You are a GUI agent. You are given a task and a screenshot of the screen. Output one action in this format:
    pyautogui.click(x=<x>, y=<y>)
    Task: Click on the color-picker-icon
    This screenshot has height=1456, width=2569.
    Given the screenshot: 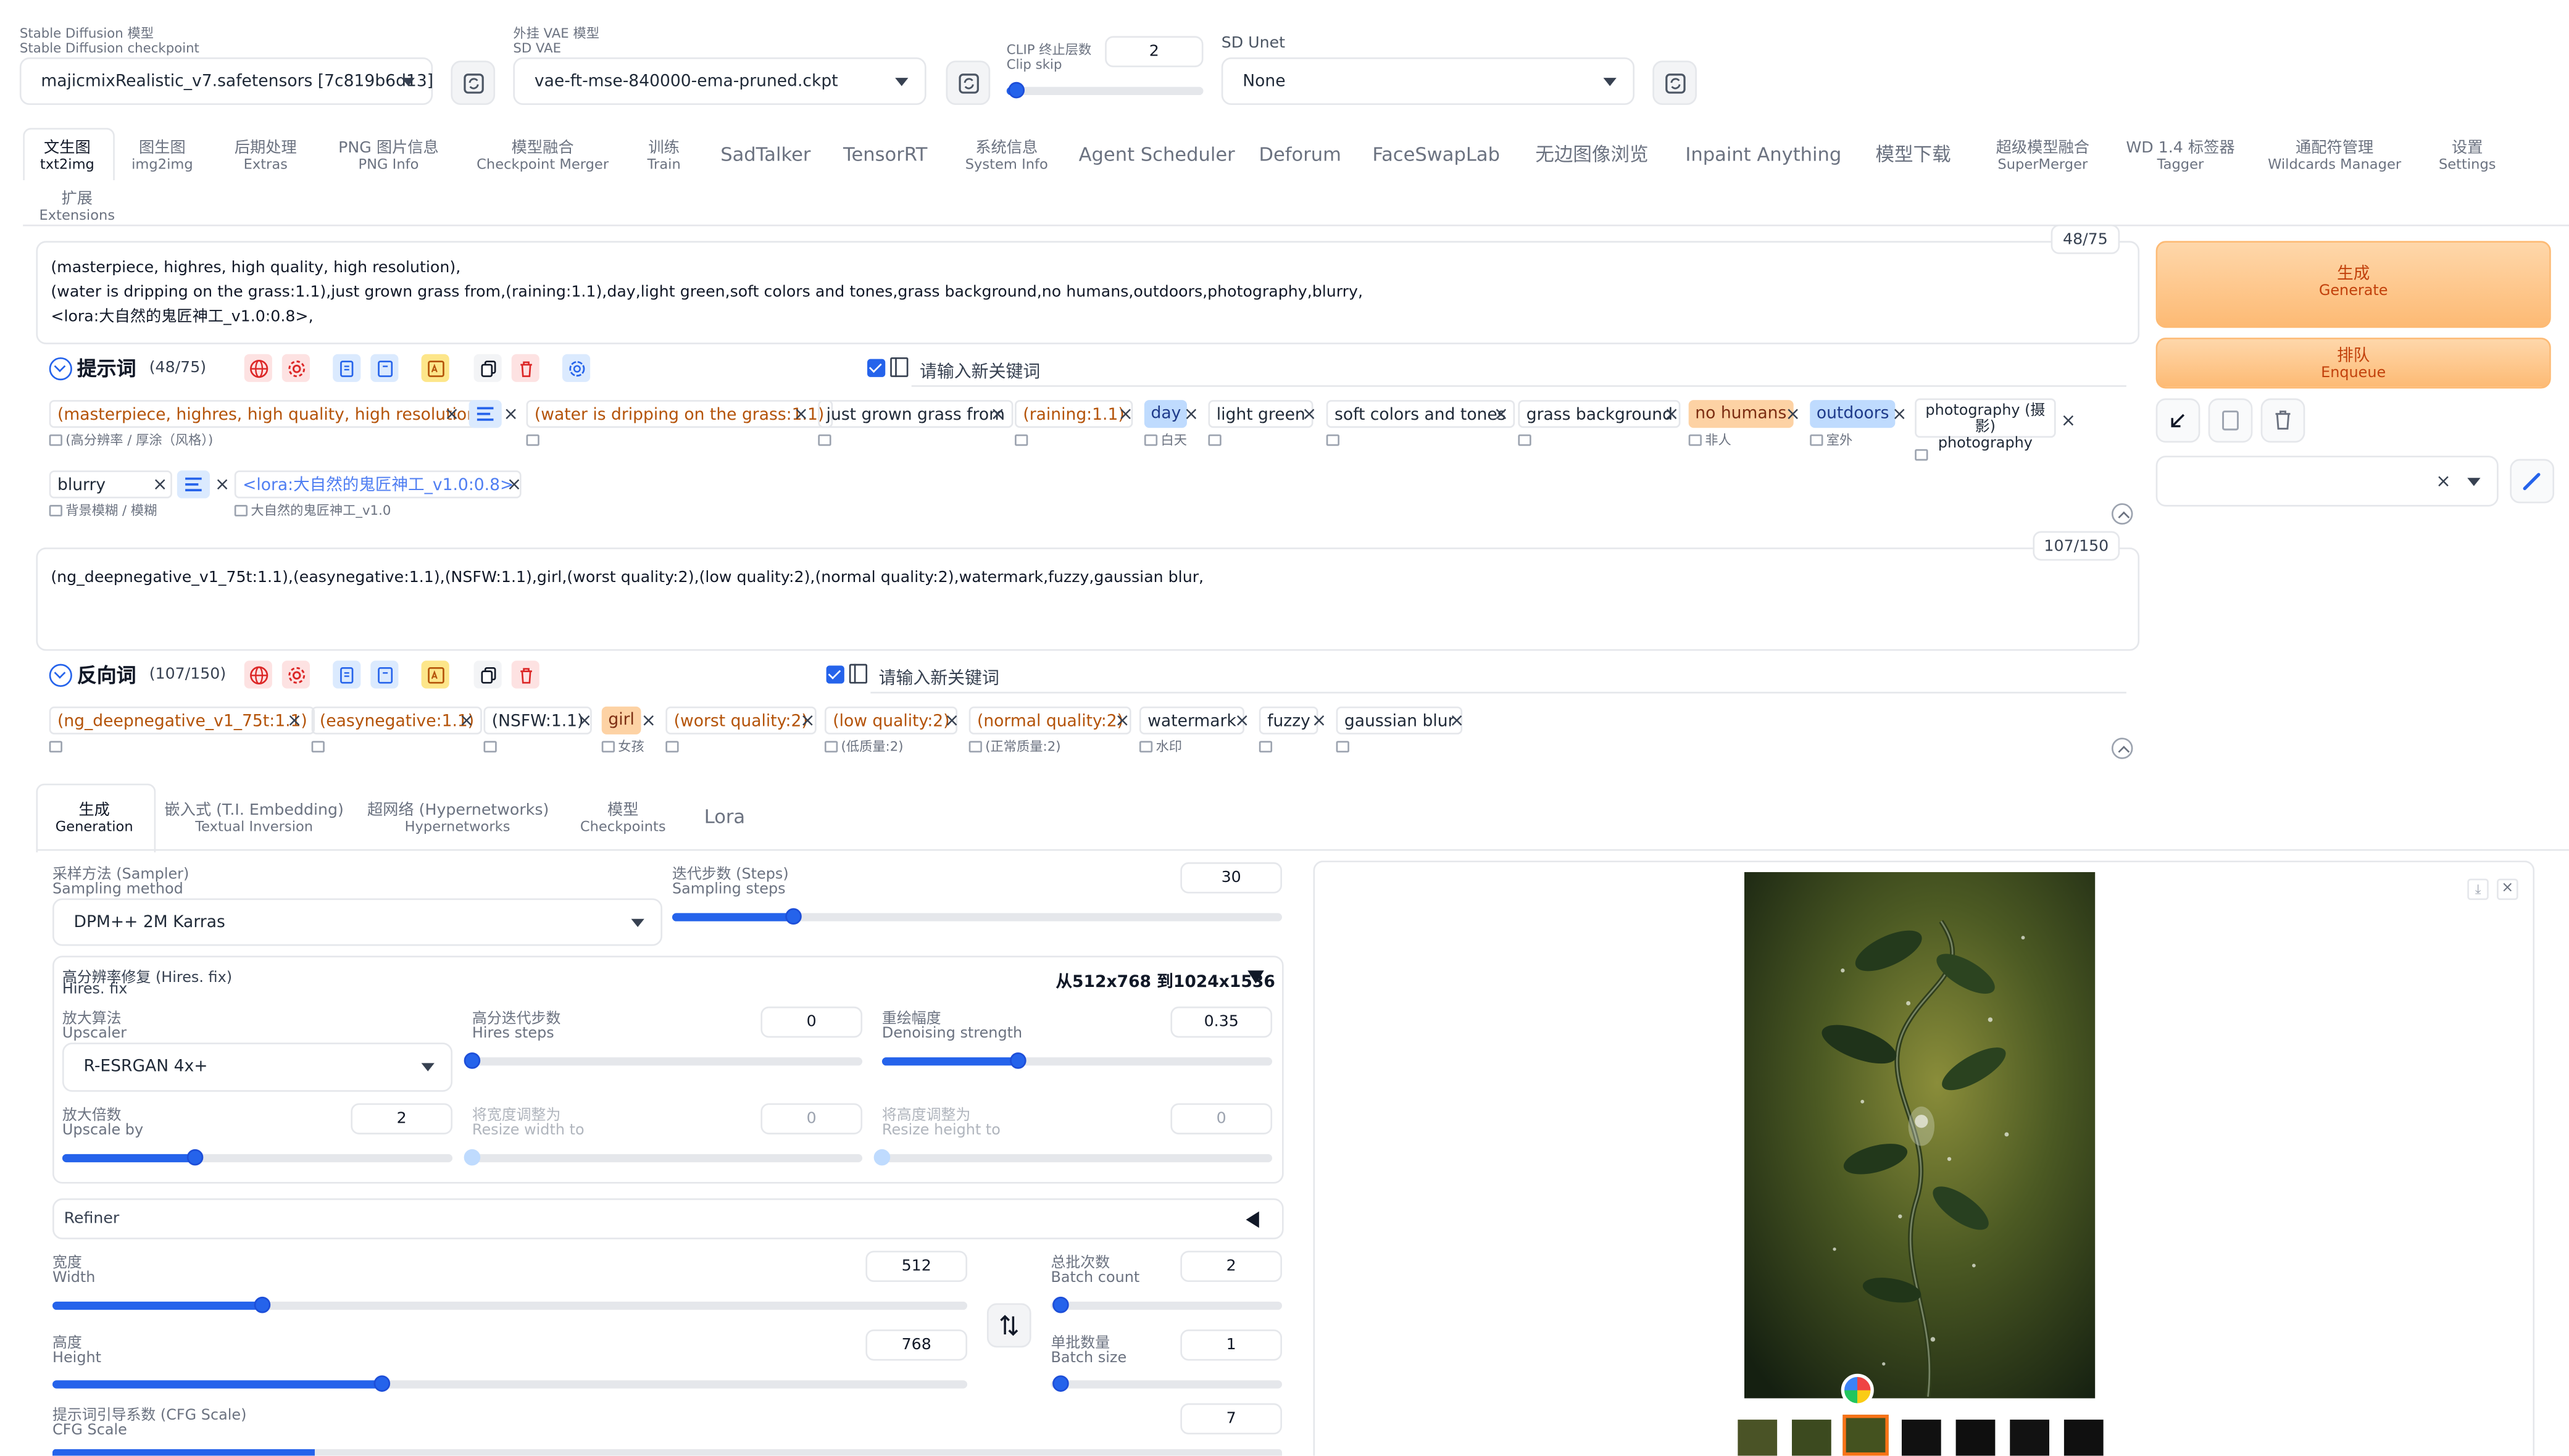 What is the action you would take?
    pyautogui.click(x=1858, y=1390)
    